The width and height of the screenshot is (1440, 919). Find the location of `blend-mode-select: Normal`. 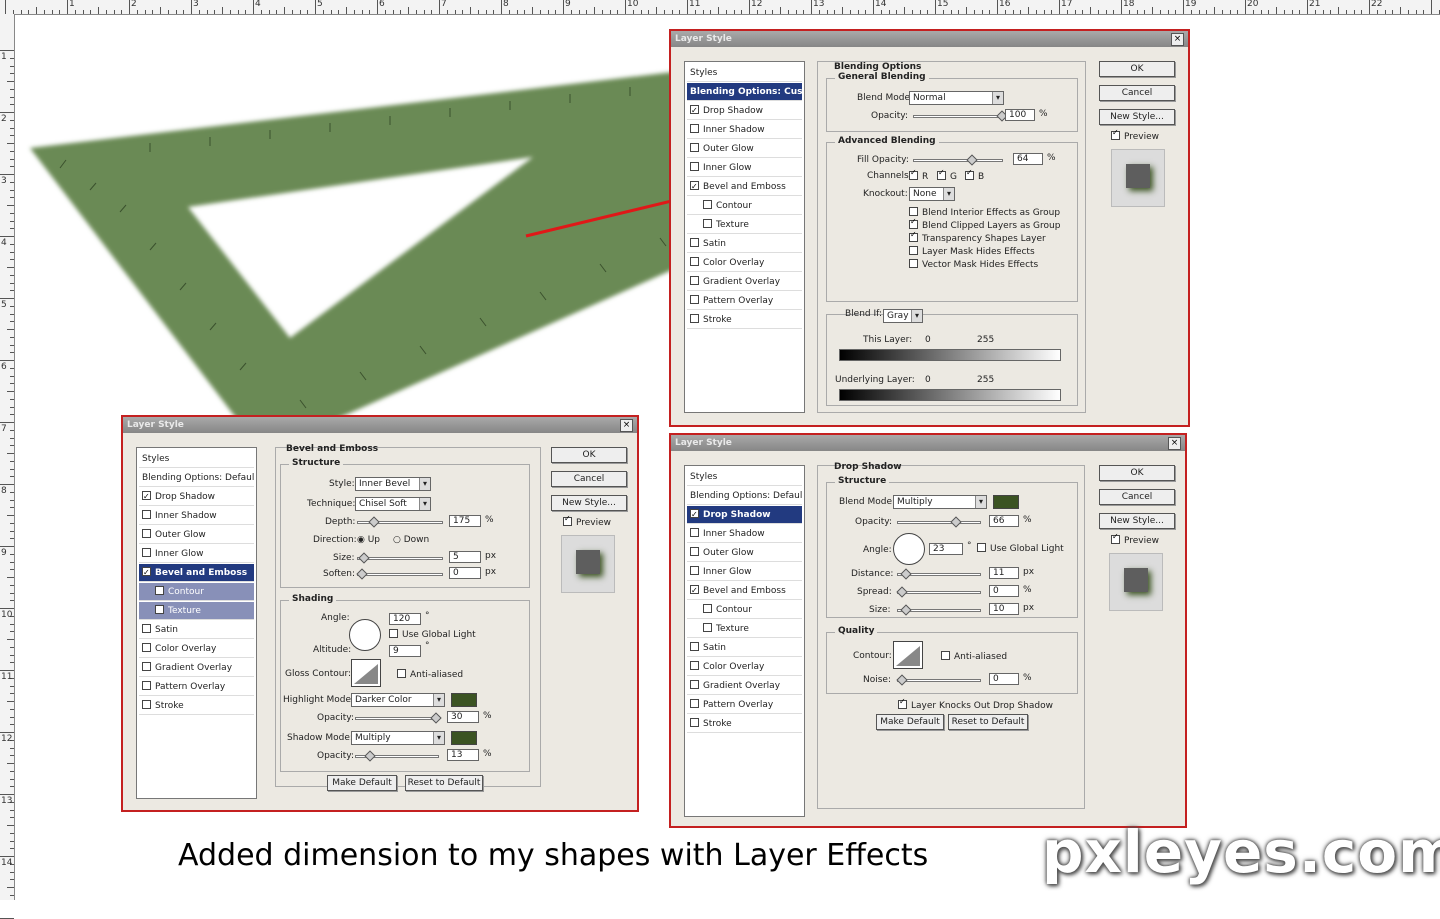

blend-mode-select: Normal is located at coordinates (956, 98).